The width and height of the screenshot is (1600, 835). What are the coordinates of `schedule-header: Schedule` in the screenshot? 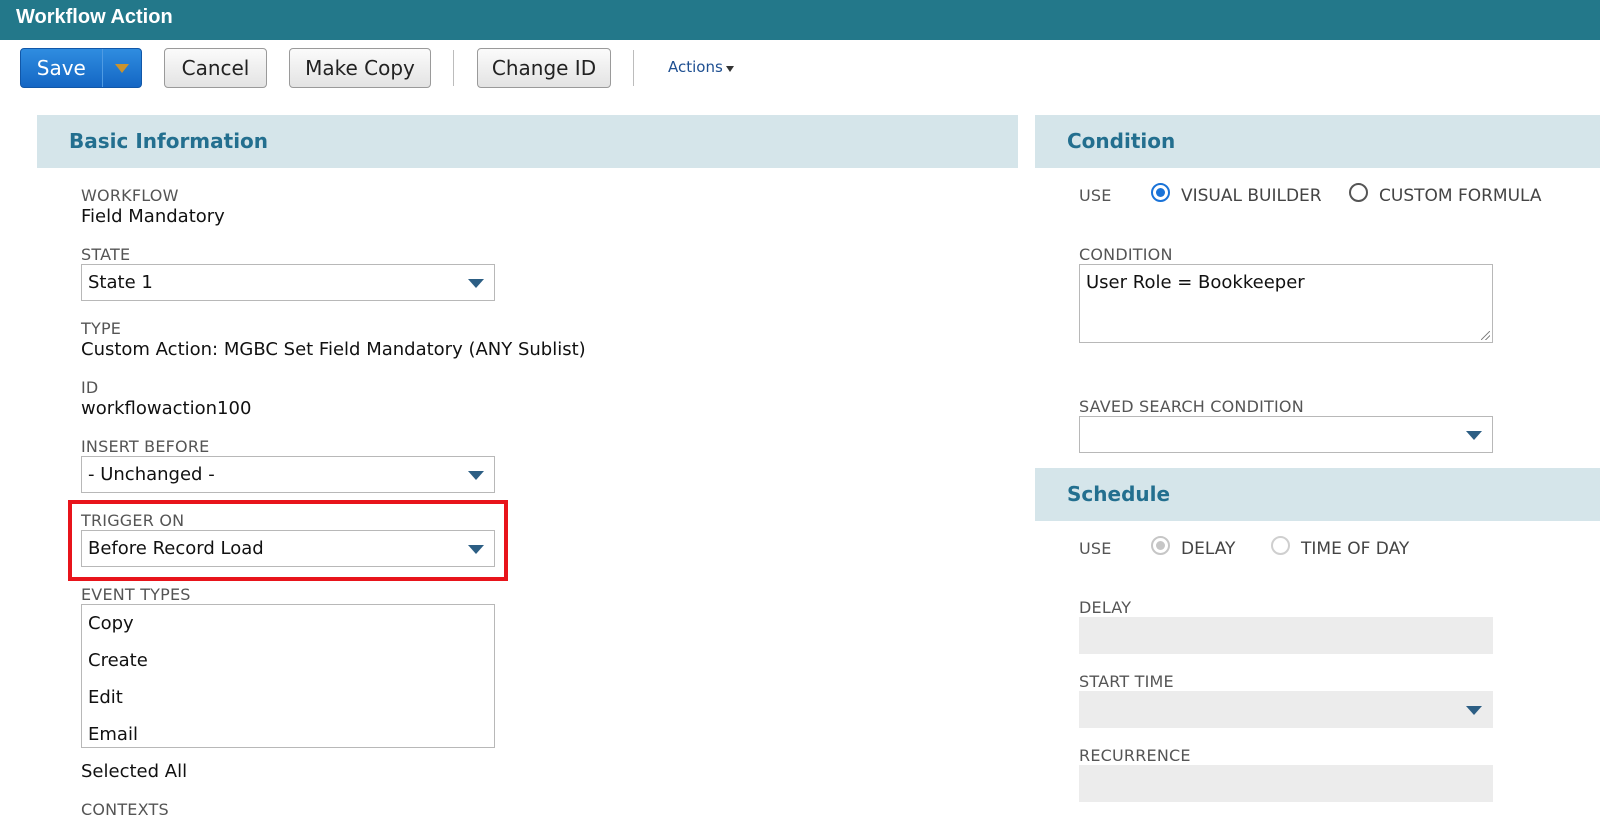 It's located at (1317, 494).